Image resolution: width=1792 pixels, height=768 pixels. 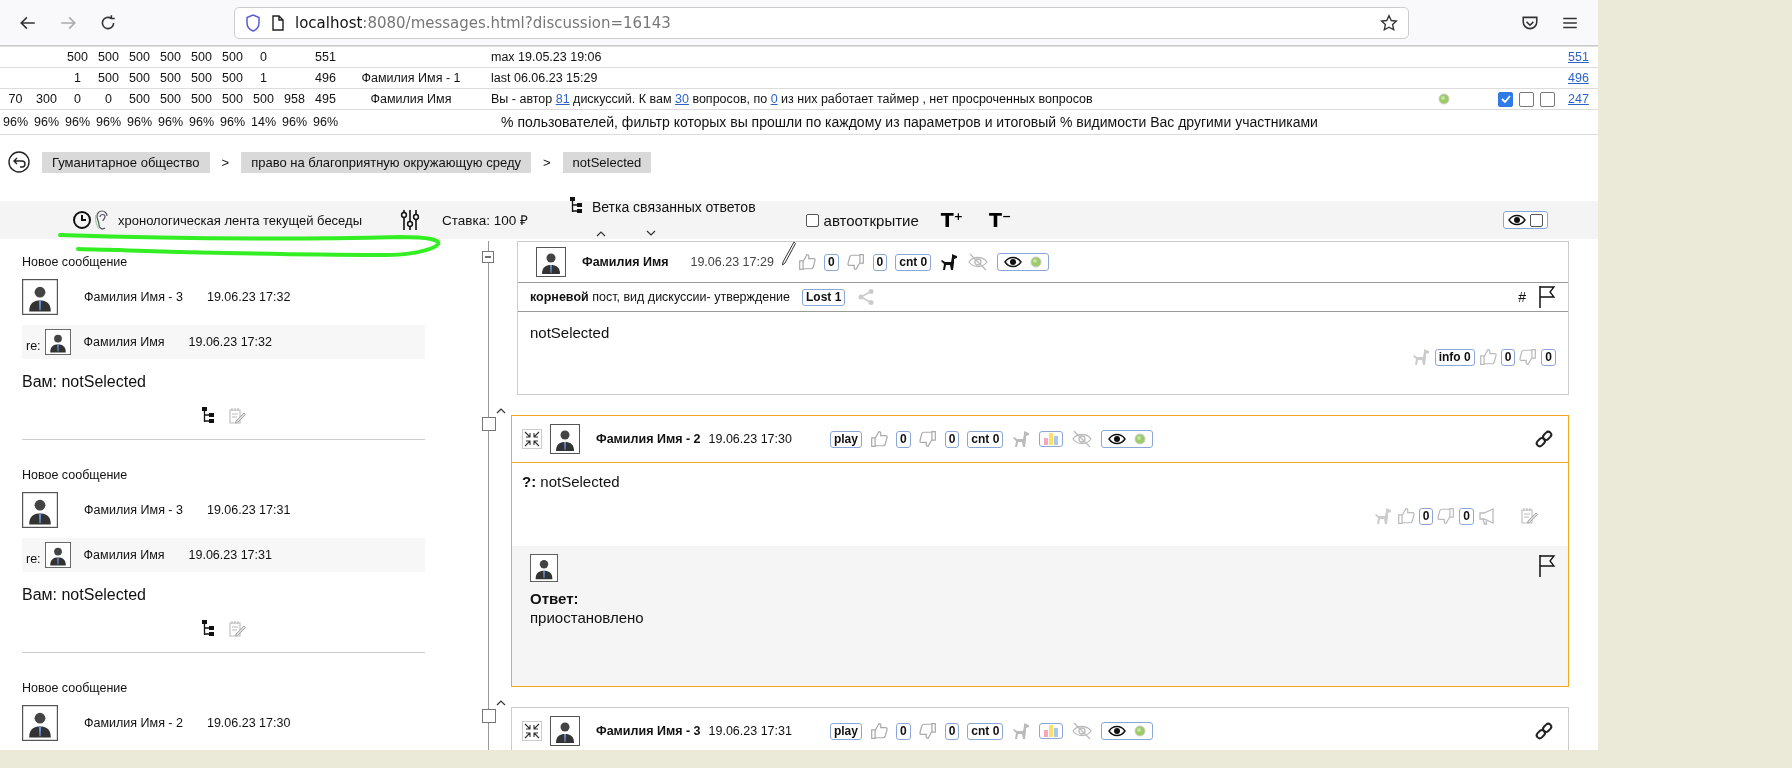 What do you see at coordinates (223, 342) in the screenshot?
I see `reply-reference: re: Фамилия Имя 19.06.23 17:32` at bounding box center [223, 342].